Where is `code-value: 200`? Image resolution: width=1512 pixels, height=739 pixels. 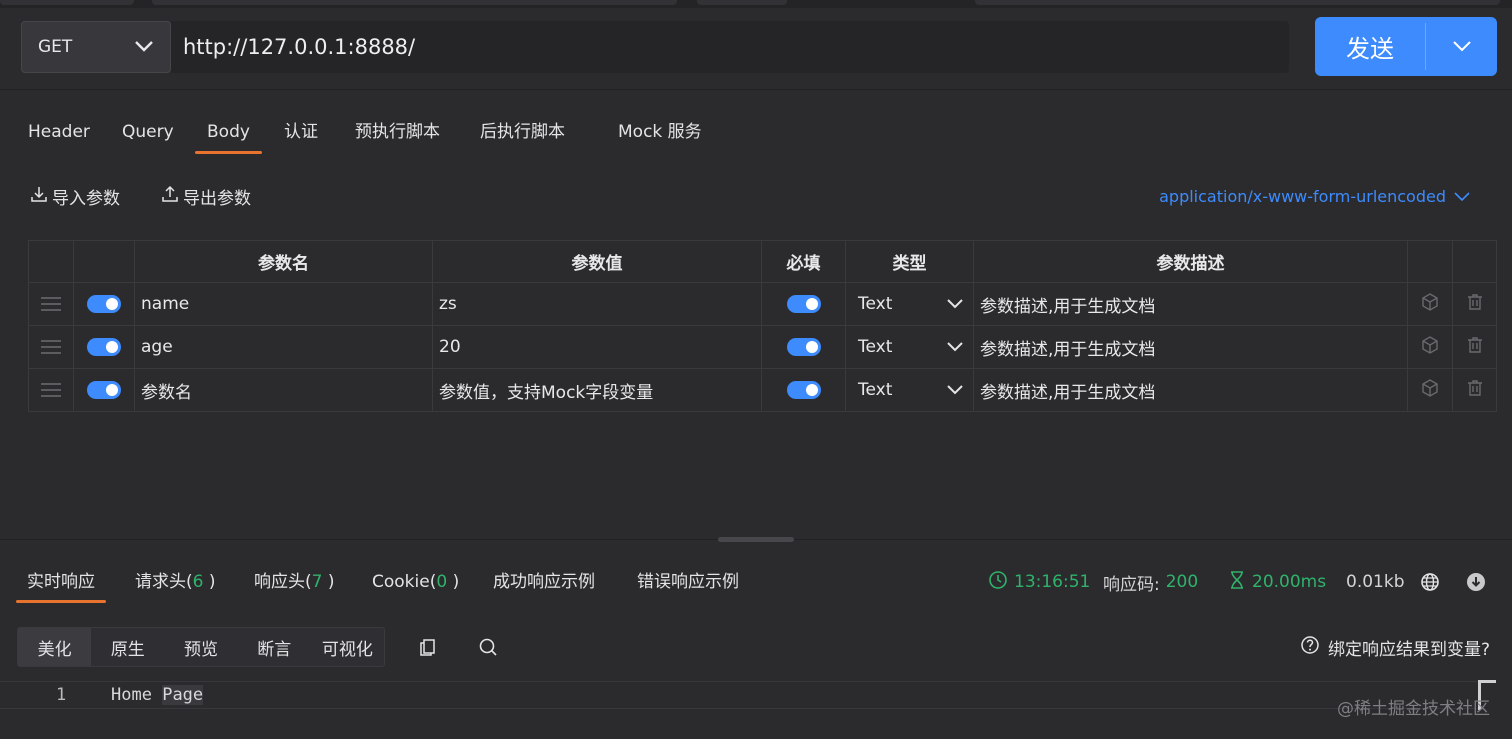 code-value: 200 is located at coordinates (1182, 582).